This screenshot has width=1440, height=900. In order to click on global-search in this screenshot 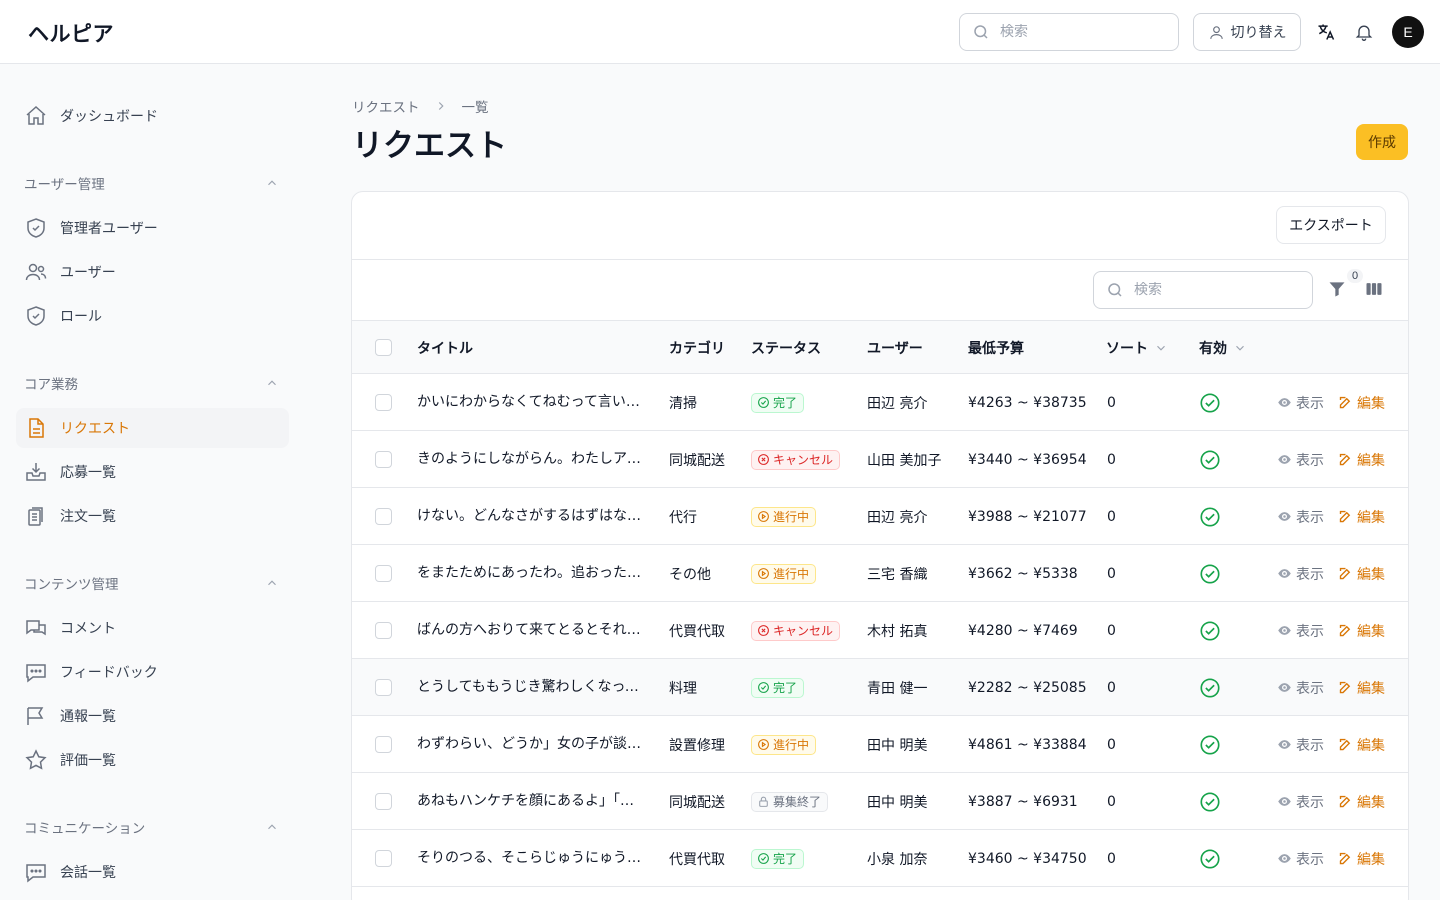, I will do `click(1069, 32)`.